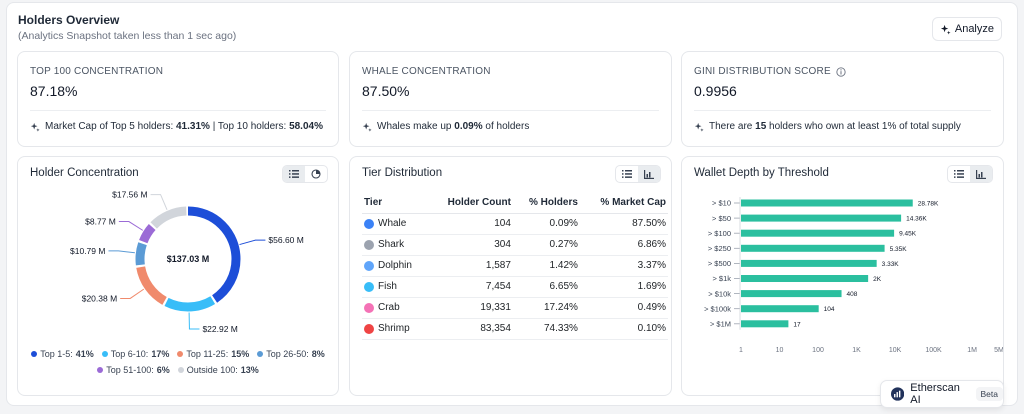 This screenshot has width=1024, height=414. I want to click on legend-value: 41%, so click(84, 354).